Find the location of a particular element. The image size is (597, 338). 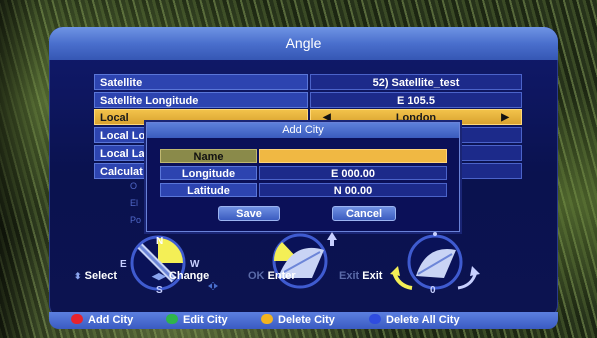

help-enter: OK Enter is located at coordinates (272, 276).